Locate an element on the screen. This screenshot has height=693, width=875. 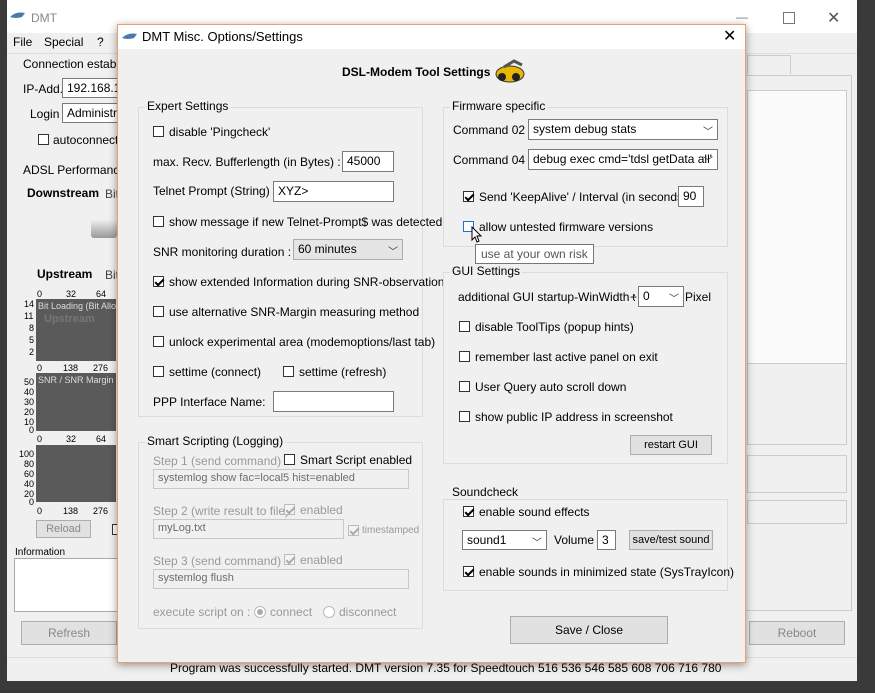
smart-script-enabled-label: Smart Script enabled is located at coordinates (356, 460).